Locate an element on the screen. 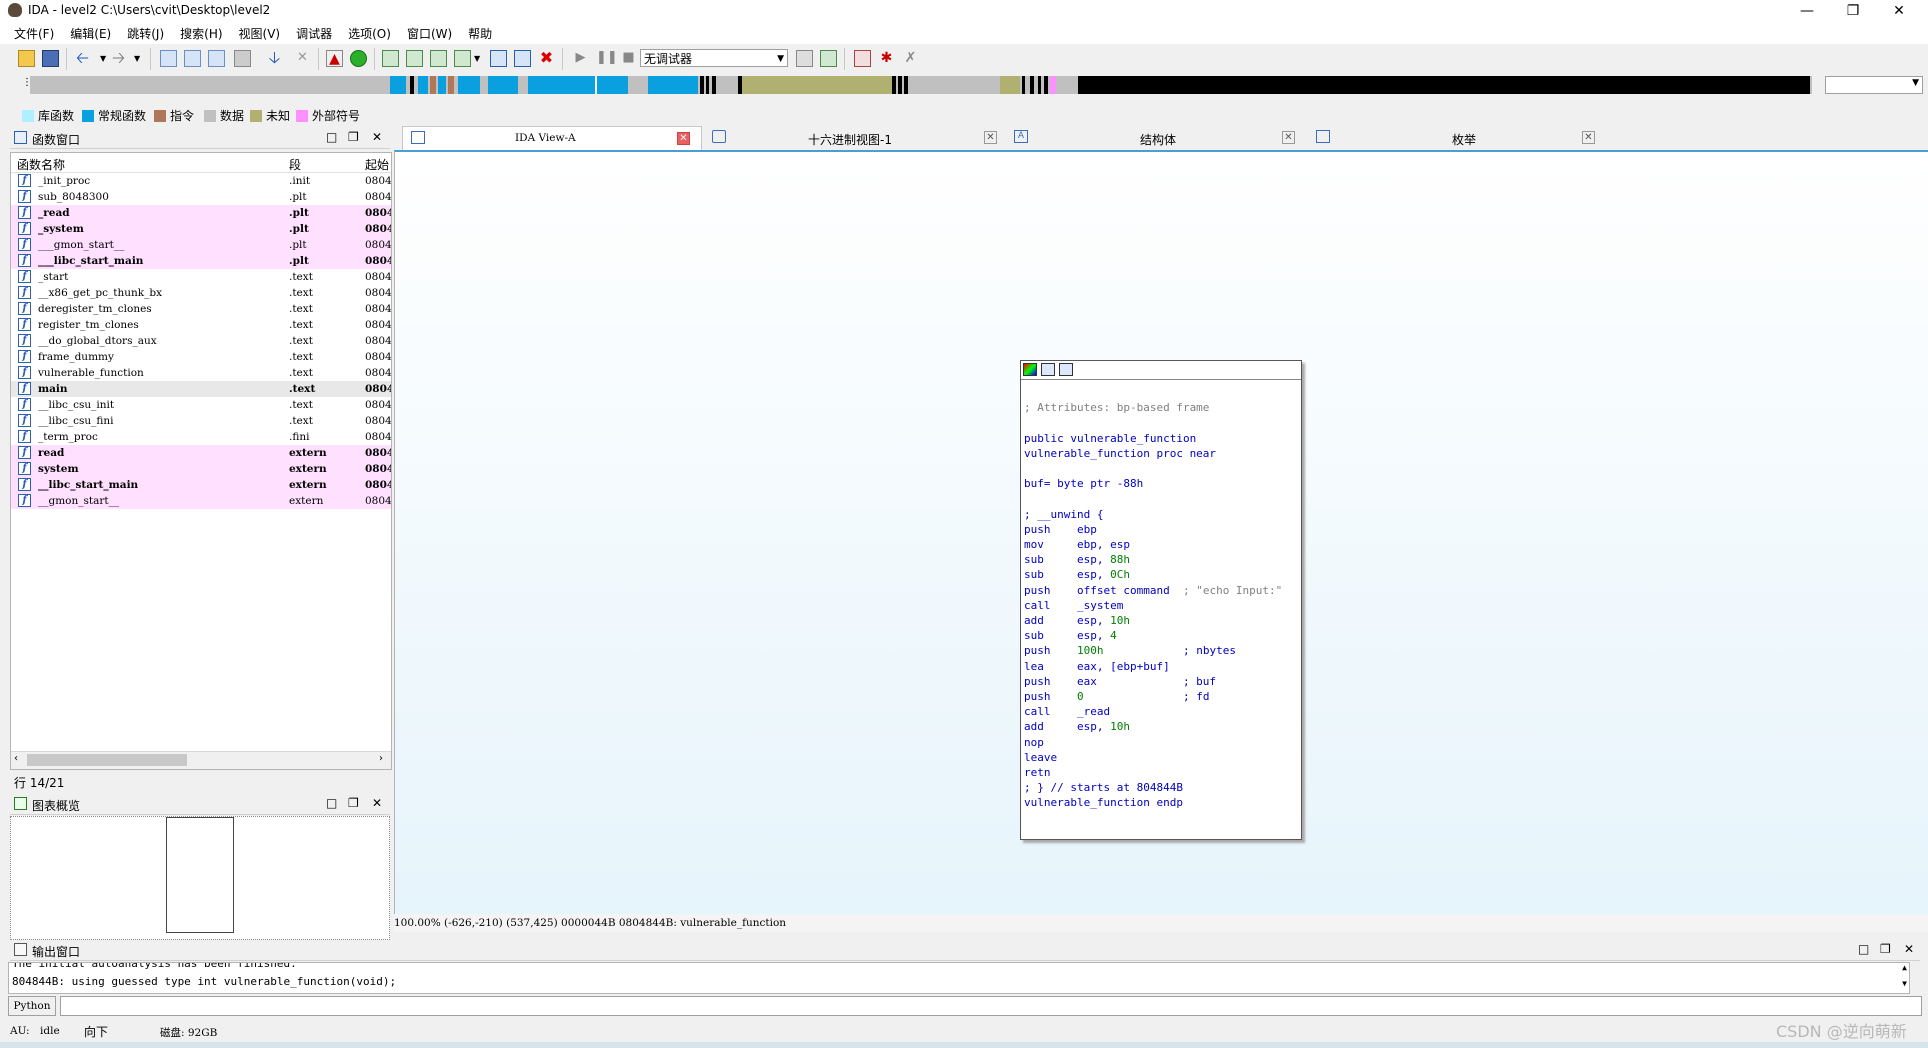 This screenshot has width=1928, height=1048. menu-jump: 跳转(J) is located at coordinates (145, 32).